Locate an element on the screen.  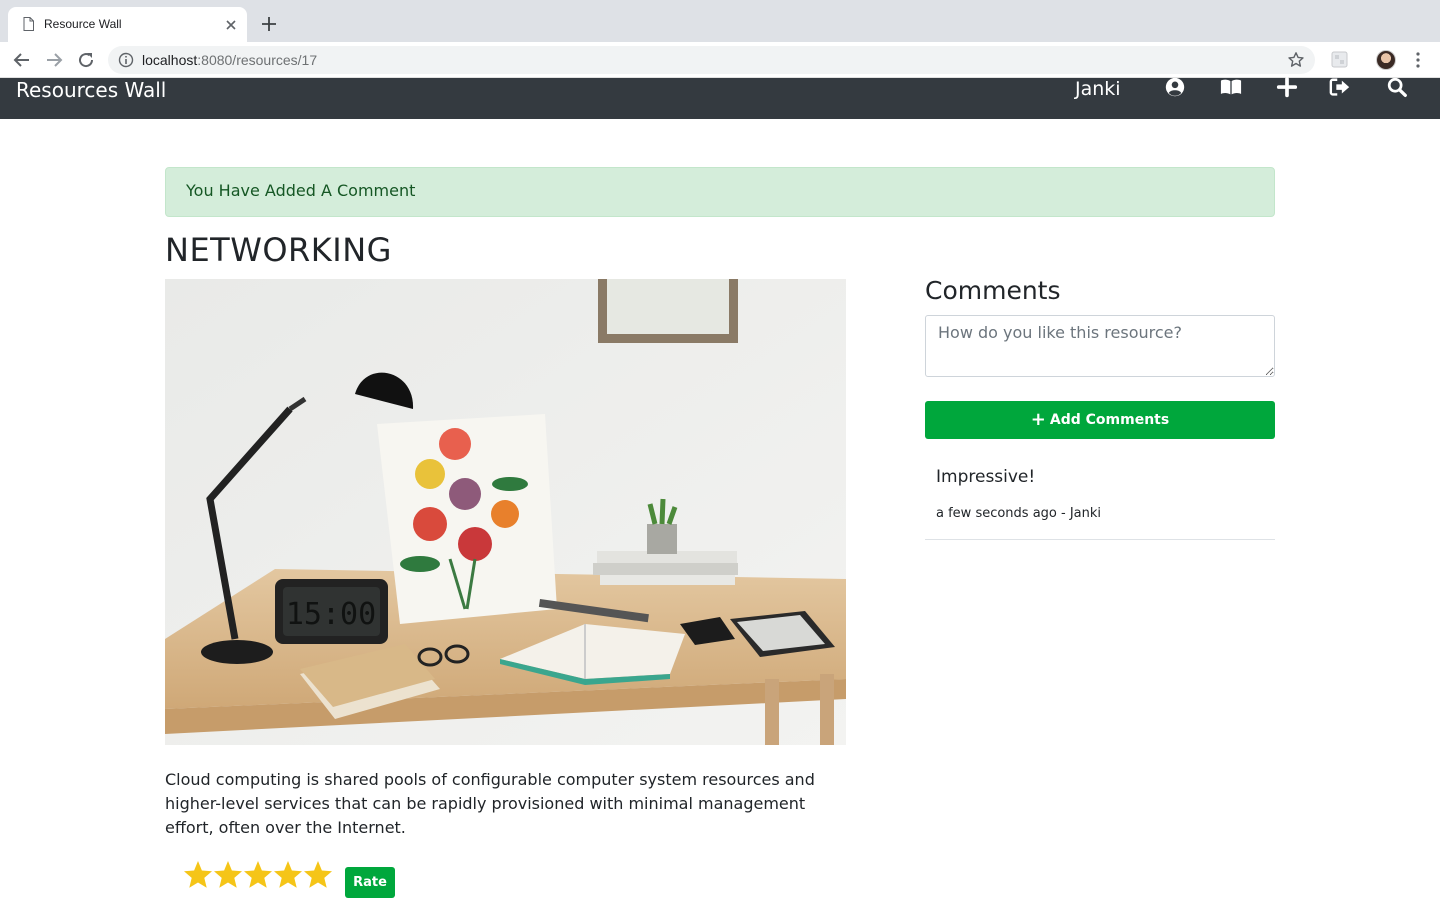
svg-text: 15:00 is located at coordinates (331, 614).